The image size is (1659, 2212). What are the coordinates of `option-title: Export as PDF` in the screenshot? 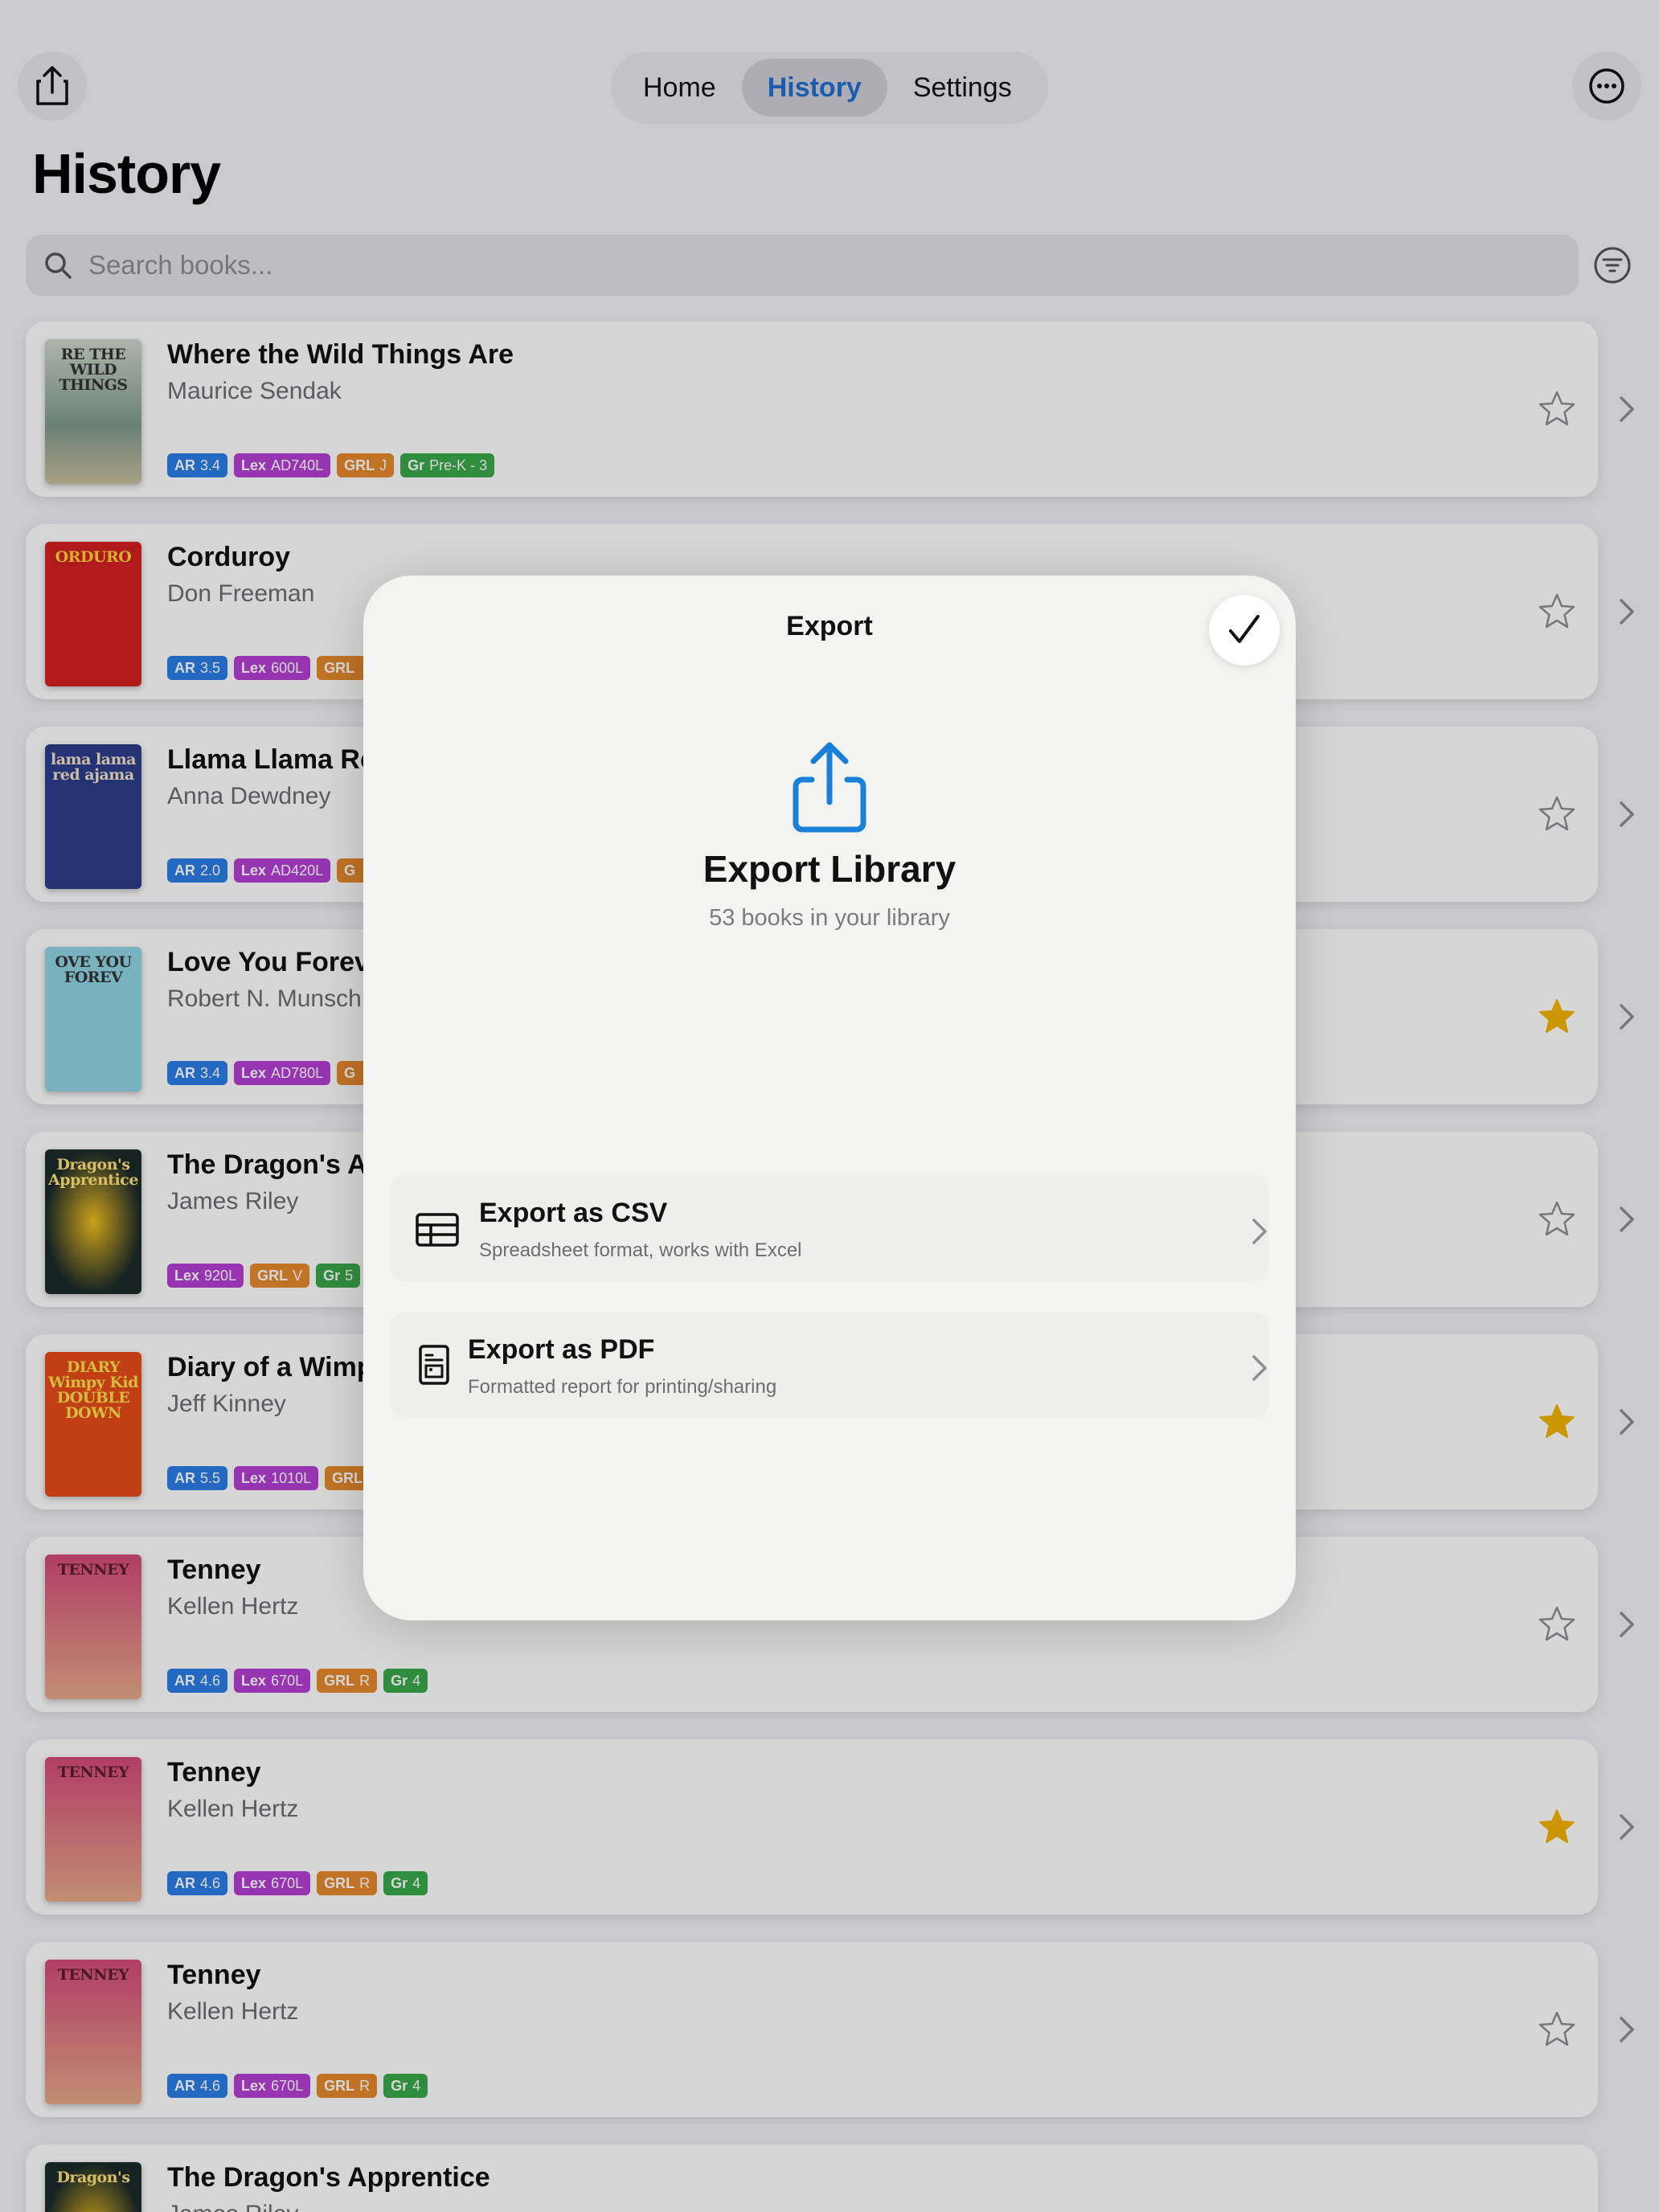 It's located at (561, 1349).